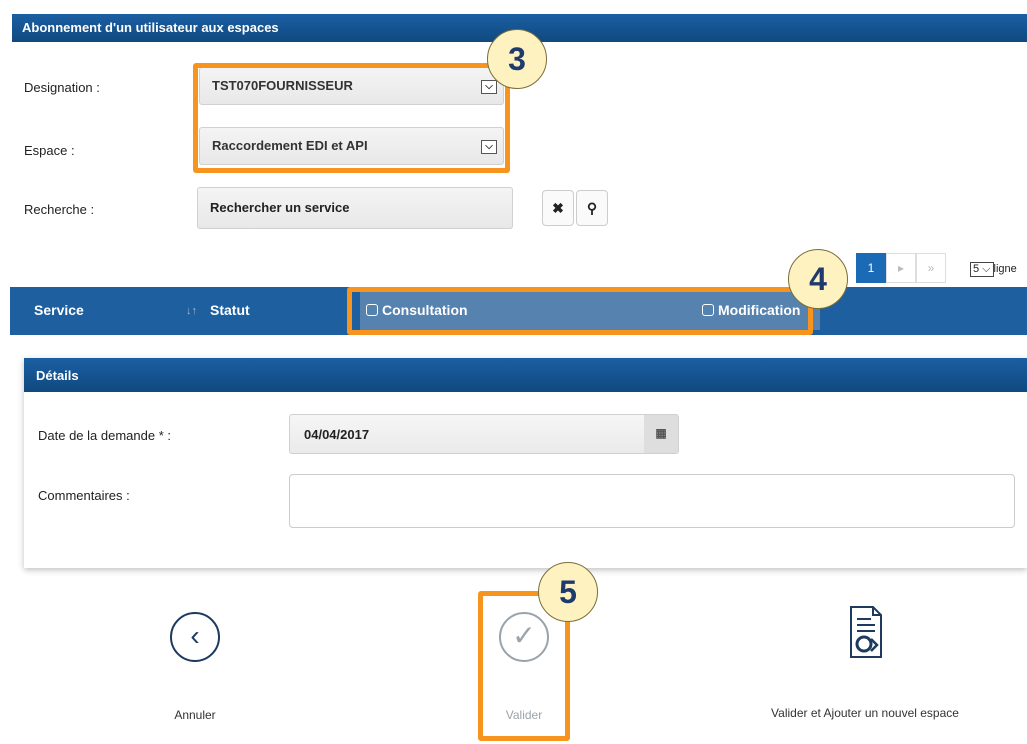 The image size is (1027, 744). Describe the element at coordinates (865, 713) in the screenshot. I see `validate-add-label: Valider et Ajouter un nouvel espace` at that location.